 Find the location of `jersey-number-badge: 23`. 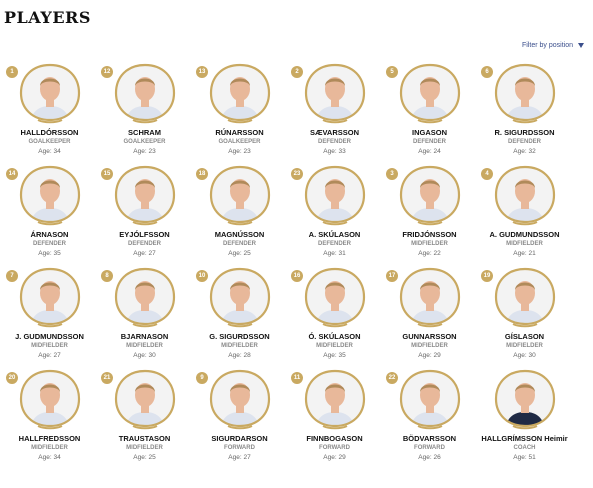

jersey-number-badge: 23 is located at coordinates (297, 174).